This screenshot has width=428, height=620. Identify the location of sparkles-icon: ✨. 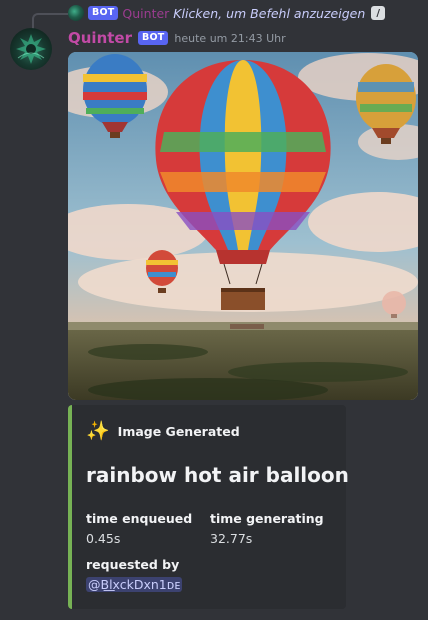
(98, 431).